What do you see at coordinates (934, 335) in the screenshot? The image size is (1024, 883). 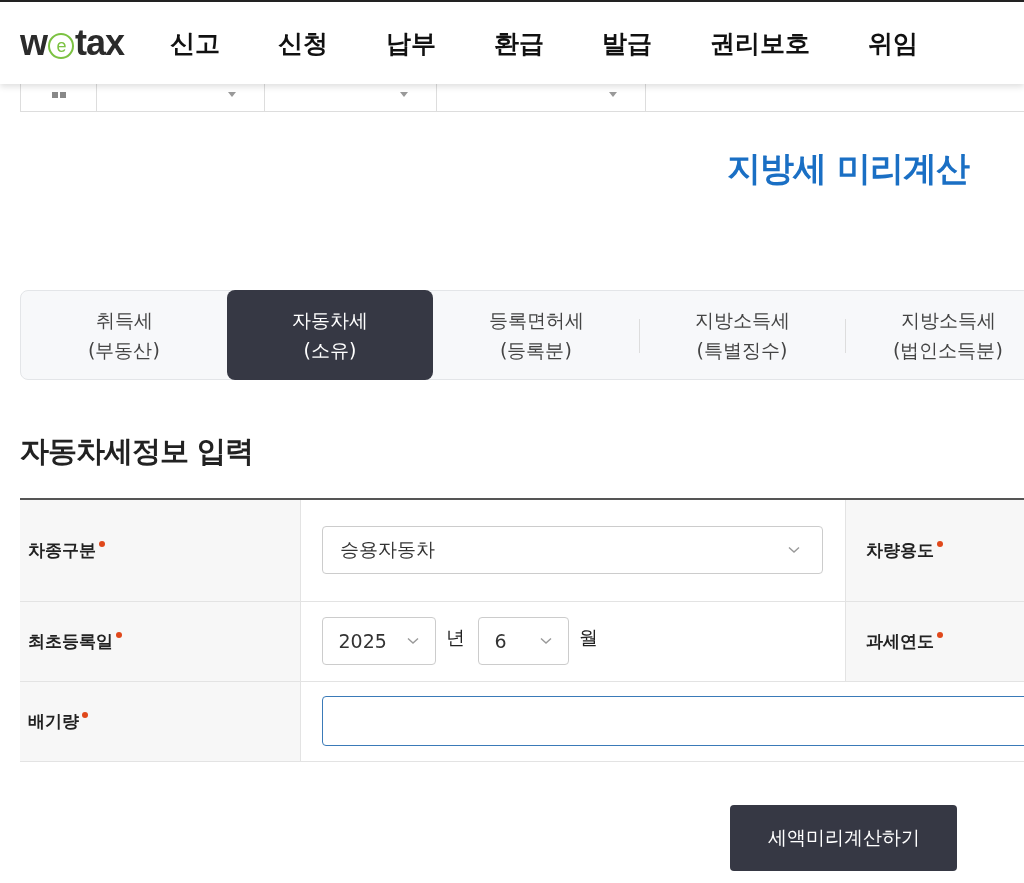 I see `tax-tab: 지방소득세 (법인소득분)` at bounding box center [934, 335].